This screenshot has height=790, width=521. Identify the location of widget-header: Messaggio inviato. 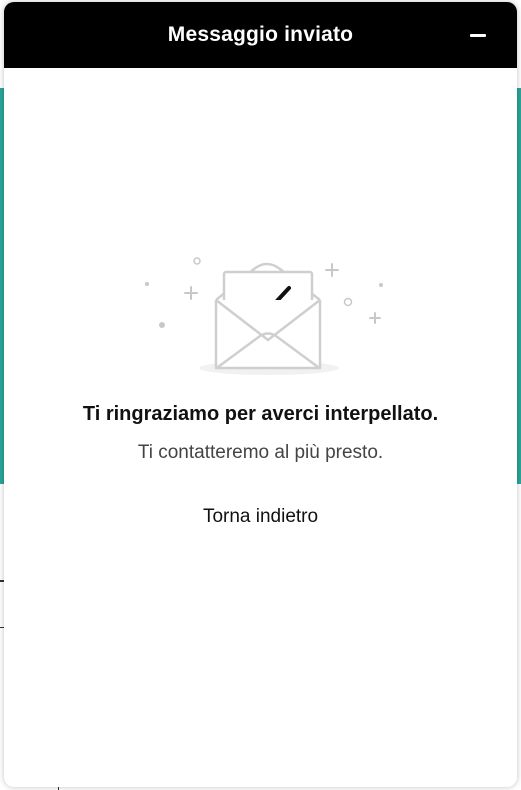
(260, 35).